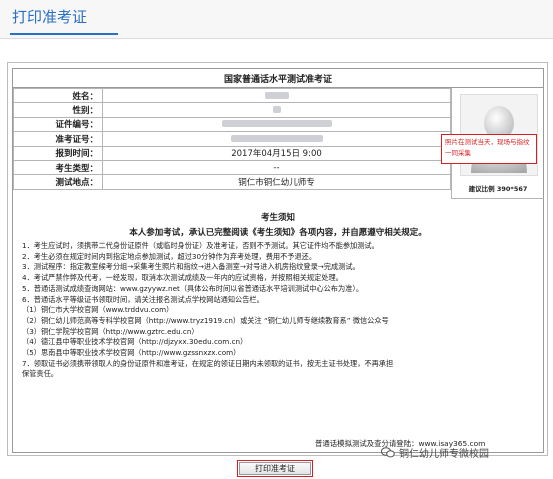 This screenshot has height=479, width=553. Describe the element at coordinates (58, 95) in the screenshot. I see `field-label: 姓名：` at that location.